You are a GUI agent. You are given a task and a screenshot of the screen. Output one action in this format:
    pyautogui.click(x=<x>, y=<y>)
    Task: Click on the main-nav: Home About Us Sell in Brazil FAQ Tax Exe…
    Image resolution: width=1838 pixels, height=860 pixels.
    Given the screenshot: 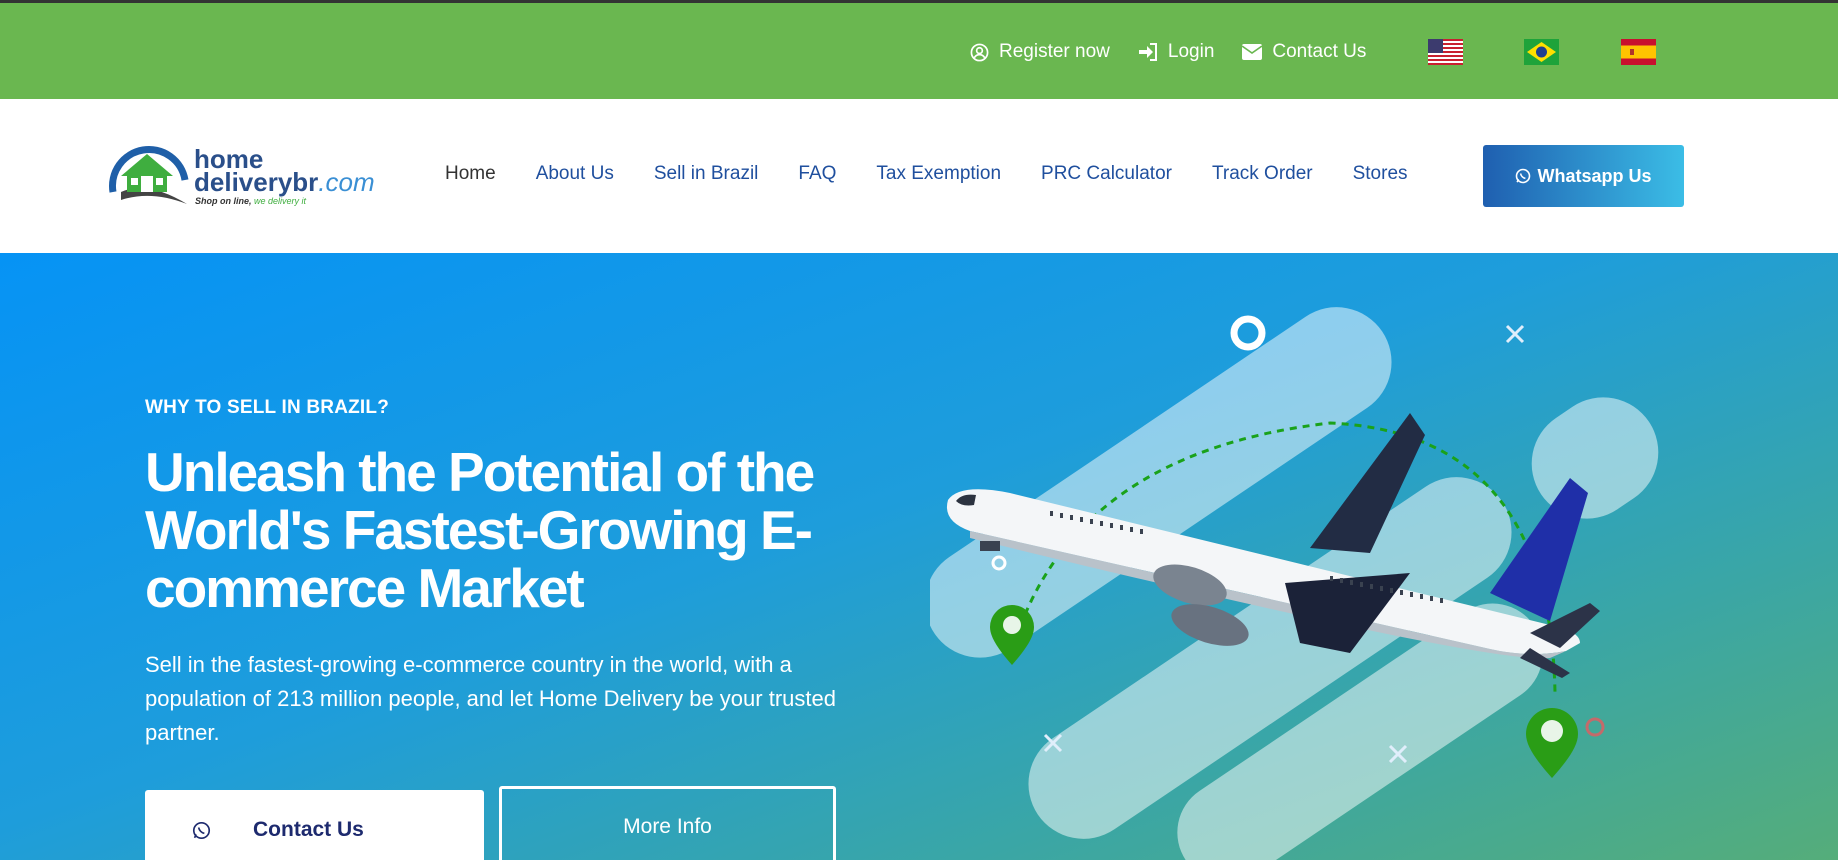 What is the action you would take?
    pyautogui.click(x=946, y=174)
    